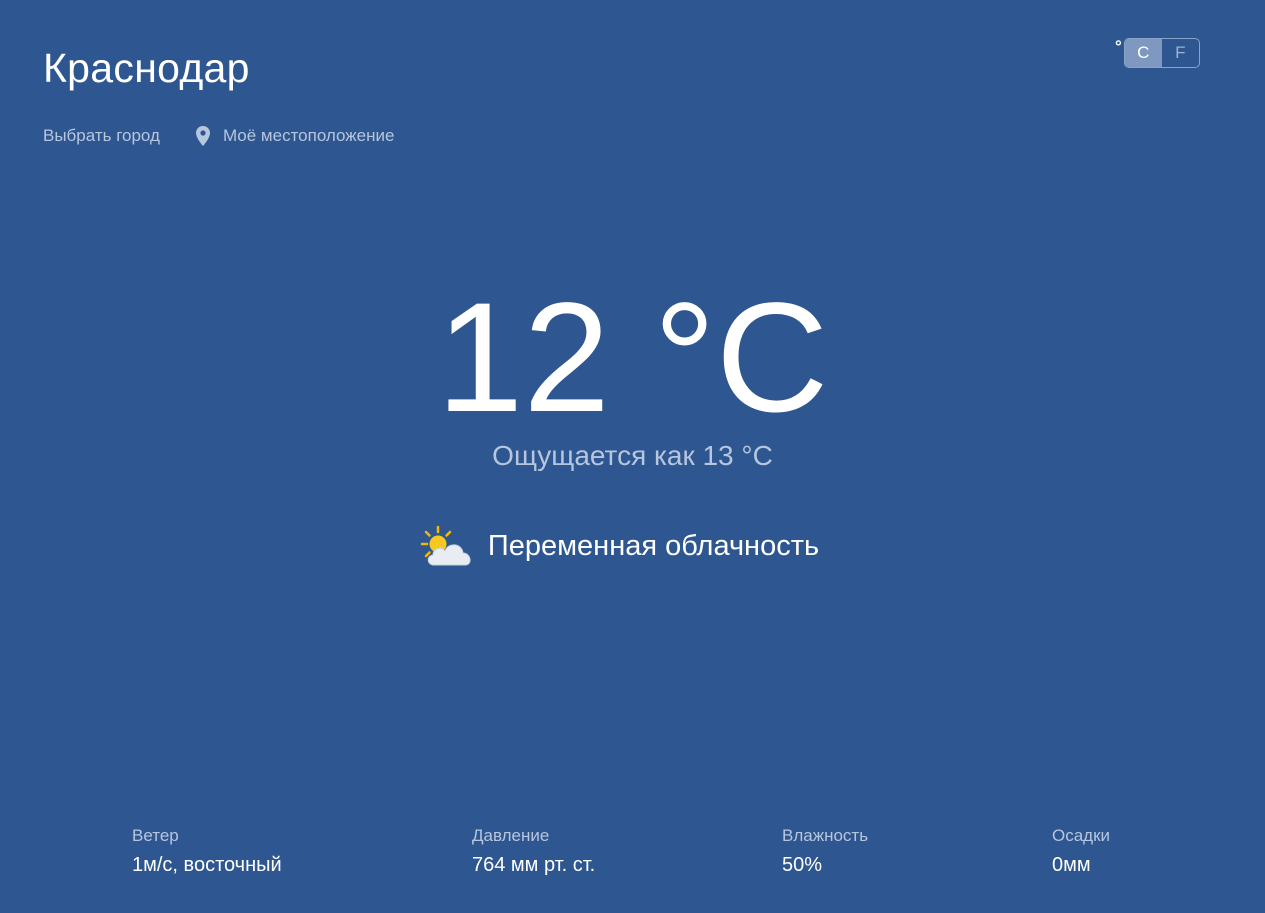 This screenshot has width=1265, height=913. Describe the element at coordinates (146, 68) in the screenshot. I see `city-title: Краснодар` at that location.